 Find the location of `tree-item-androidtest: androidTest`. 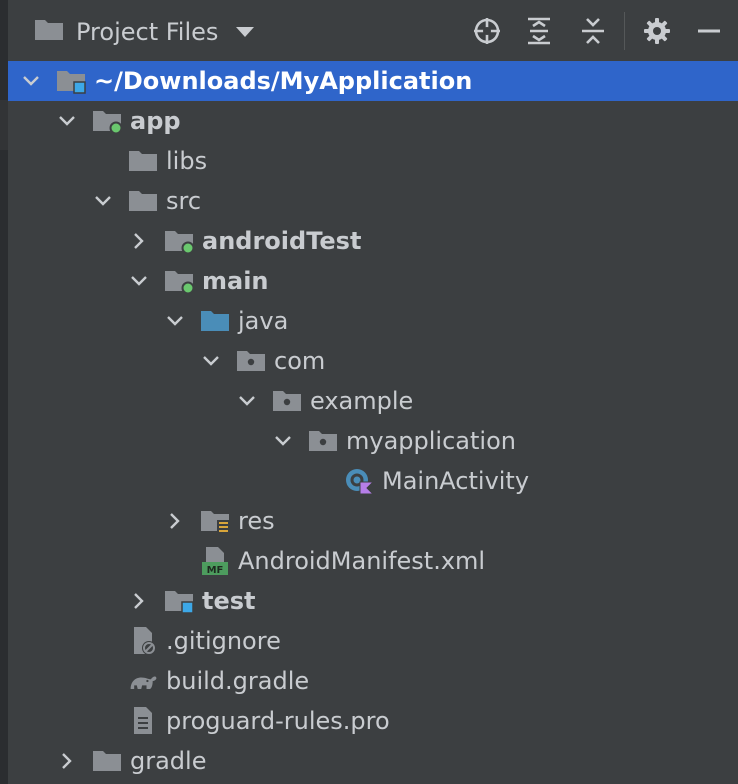

tree-item-androidtest: androidTest is located at coordinates (373, 241).